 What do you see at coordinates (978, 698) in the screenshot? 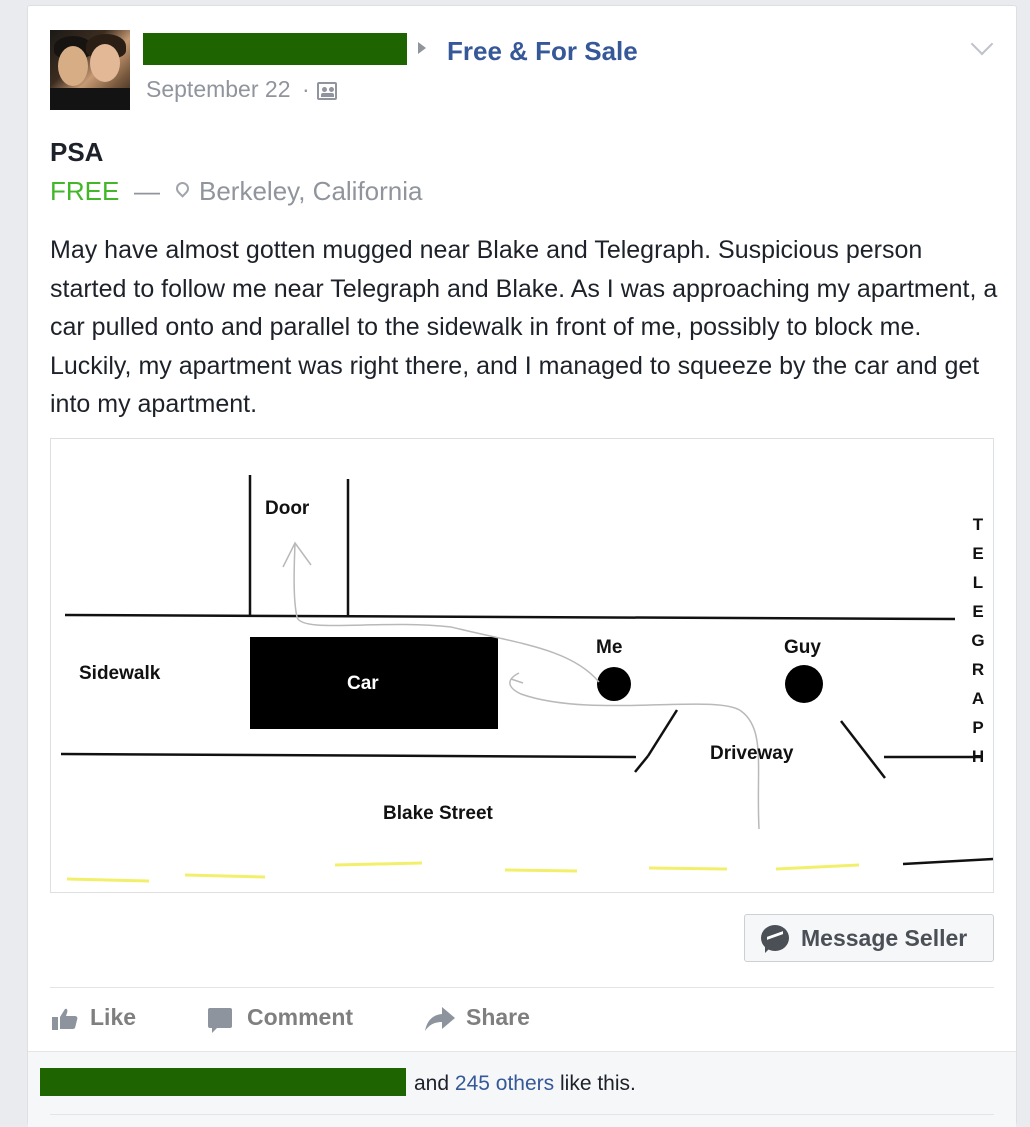
I see `telegraph-letter: A` at bounding box center [978, 698].